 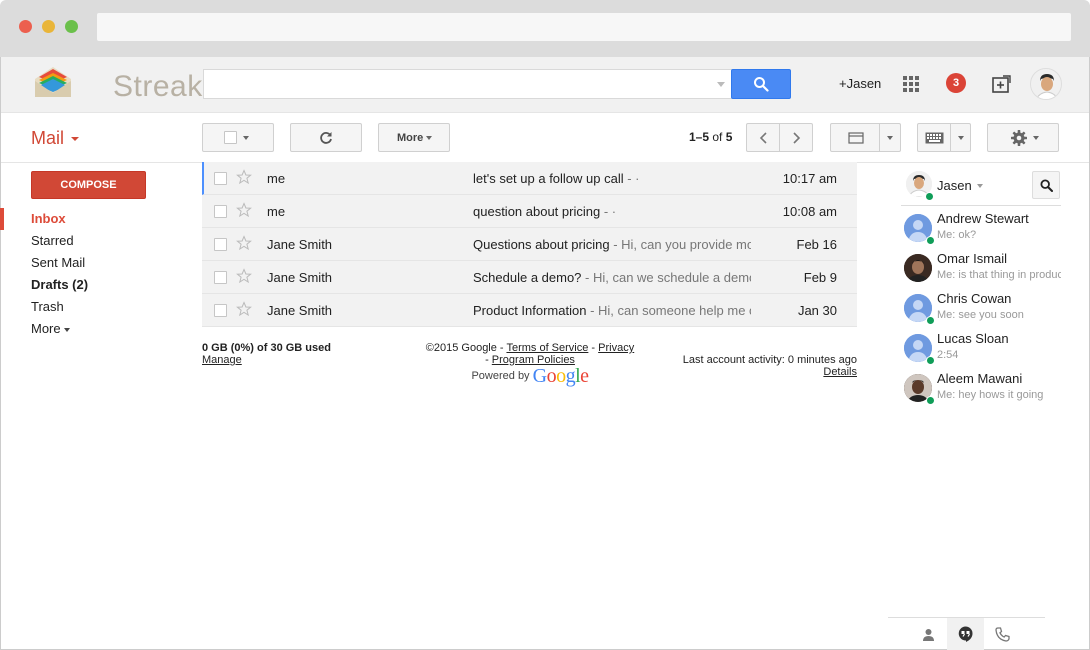 What do you see at coordinates (1001, 84) in the screenshot?
I see `share-plus-icon` at bounding box center [1001, 84].